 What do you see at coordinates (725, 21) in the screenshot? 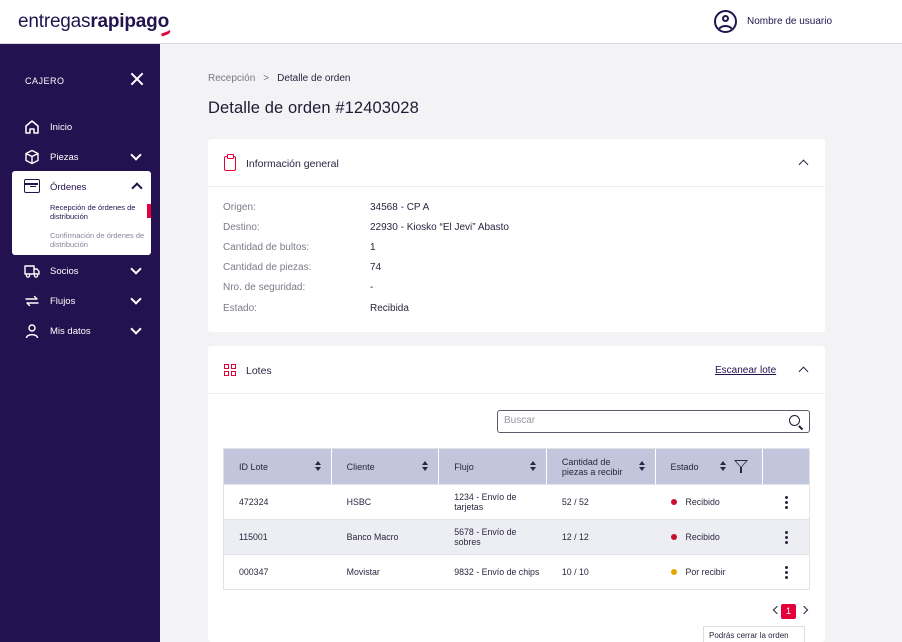
I see `user-circle-icon` at bounding box center [725, 21].